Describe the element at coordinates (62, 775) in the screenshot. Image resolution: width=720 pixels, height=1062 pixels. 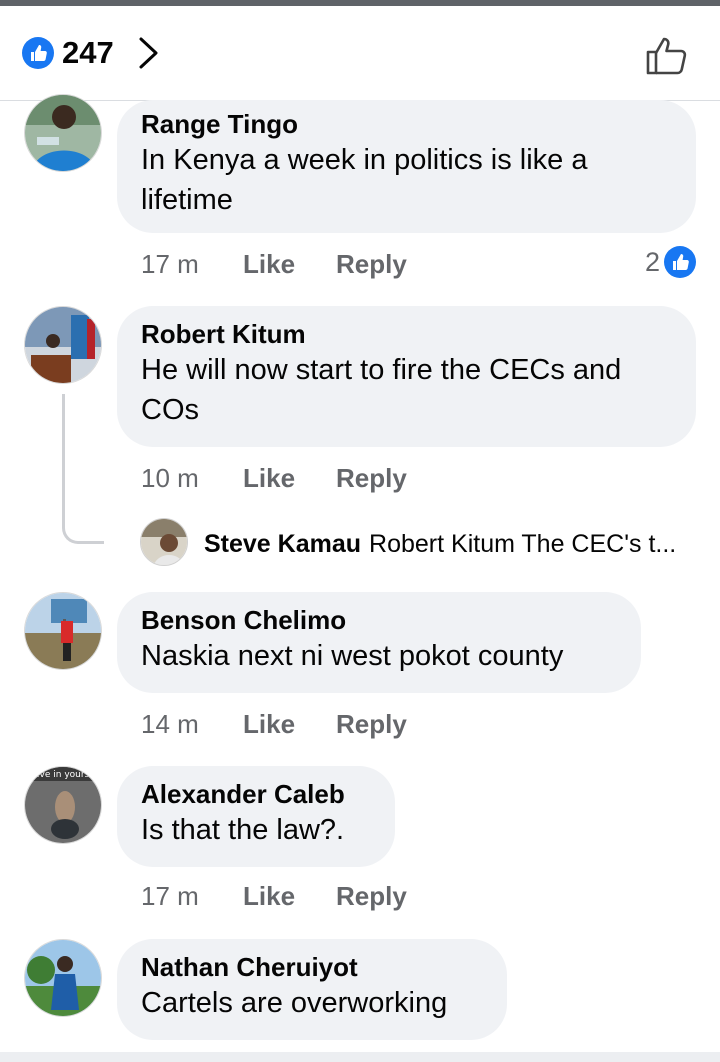
I see `avatar-caption: lieve in yourse` at that location.